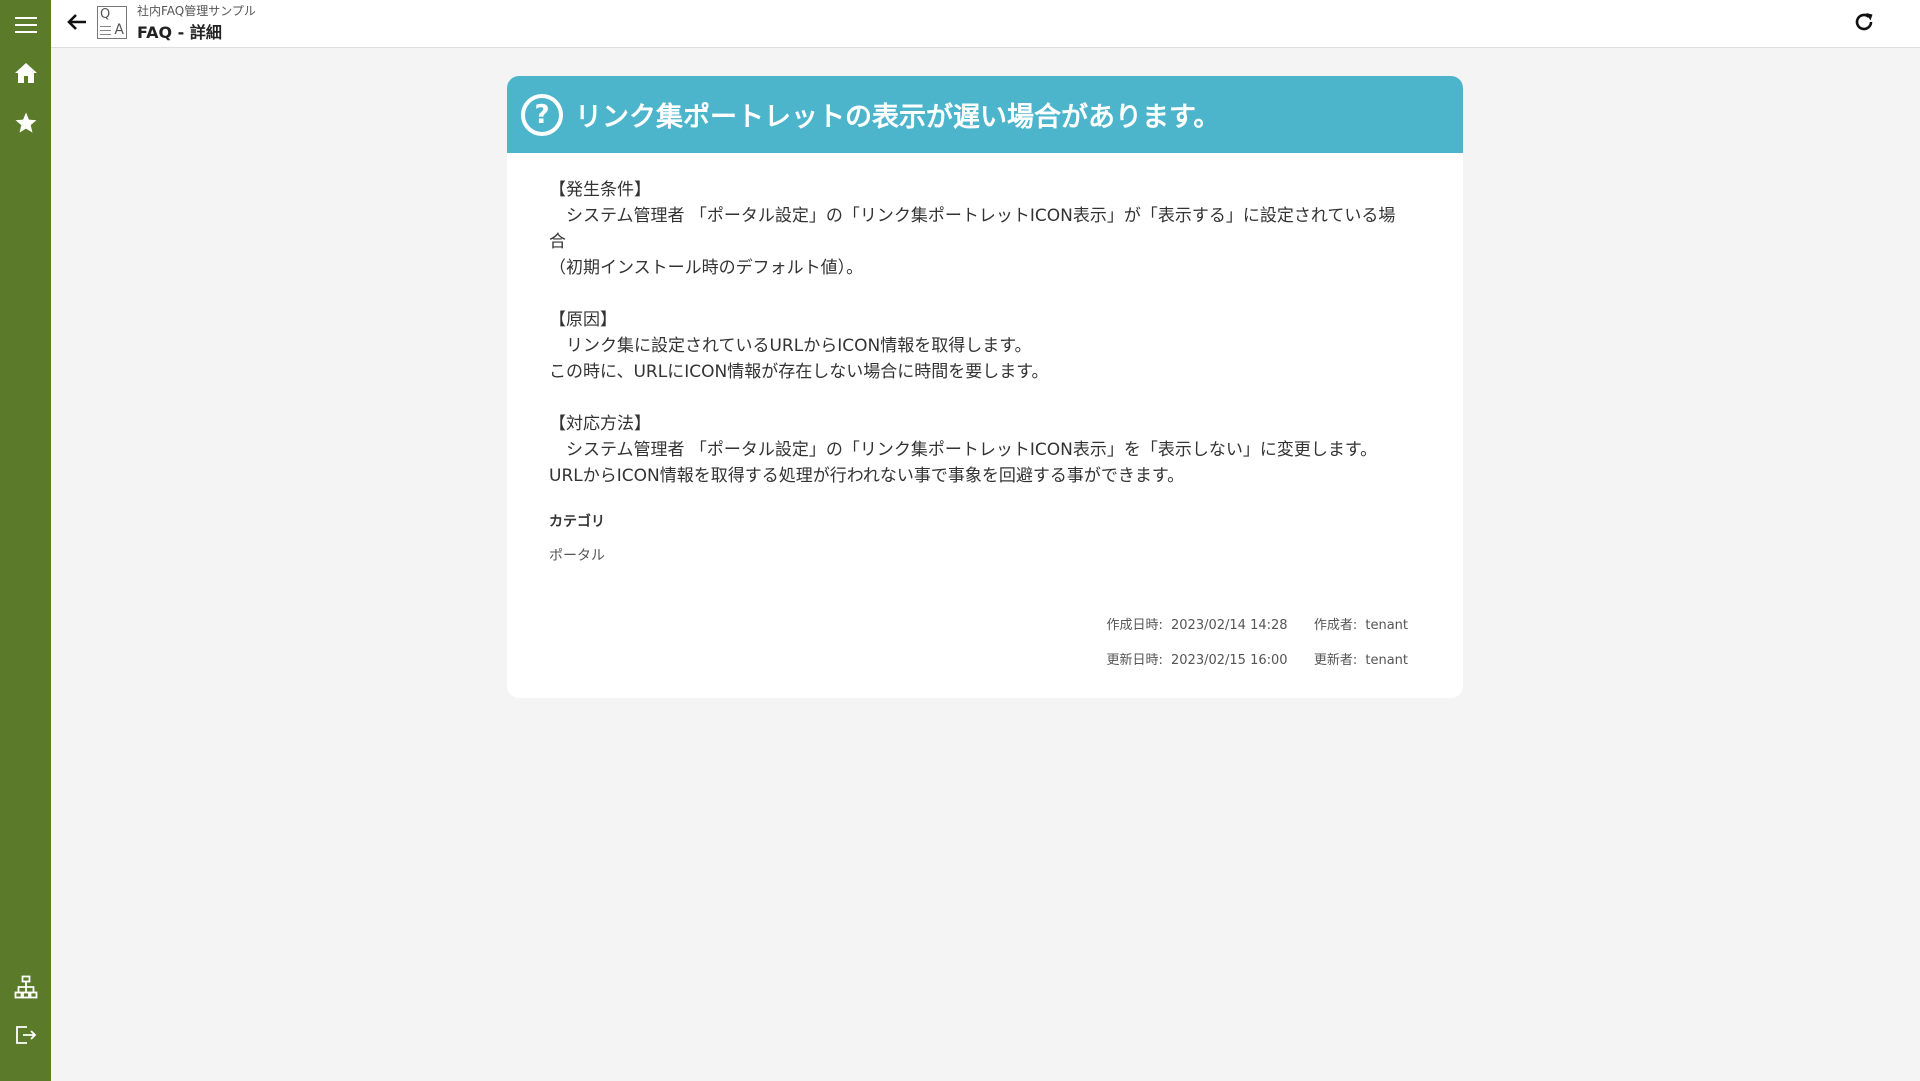 This screenshot has width=1920, height=1081. I want to click on reload-button, so click(1864, 24).